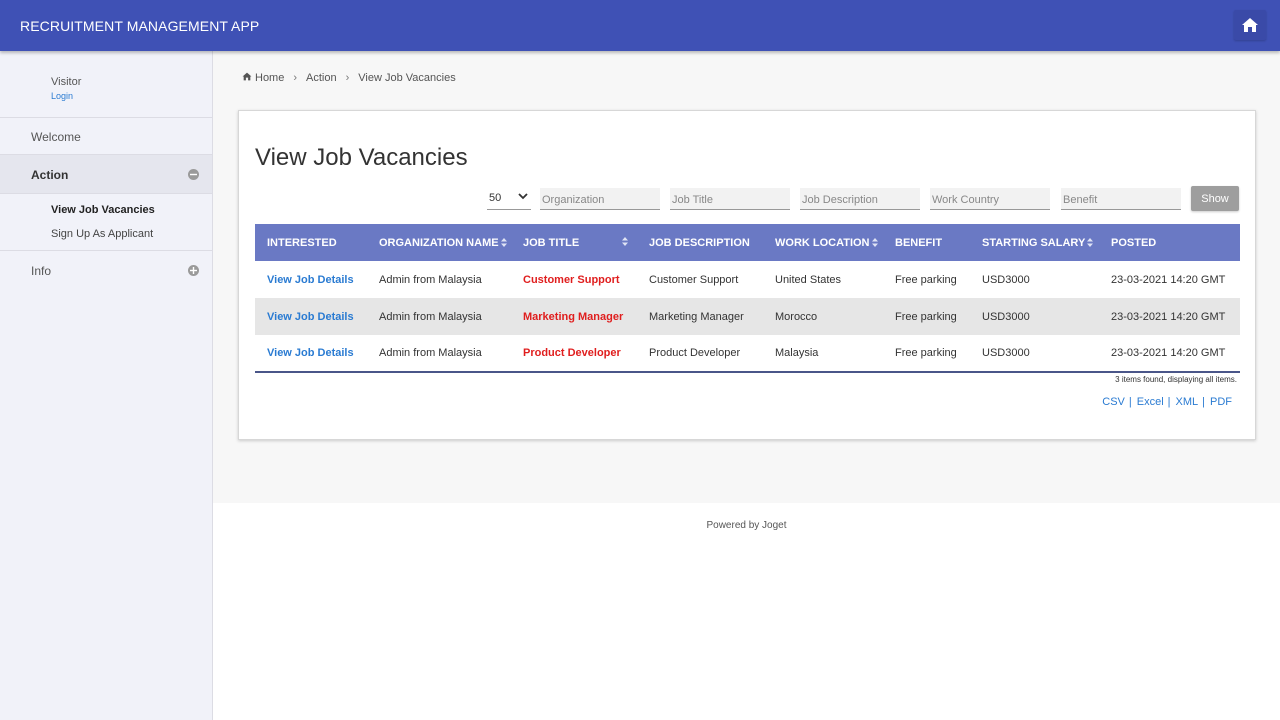 The image size is (1280, 720). I want to click on work-location-cell: Malaysia, so click(823, 354).